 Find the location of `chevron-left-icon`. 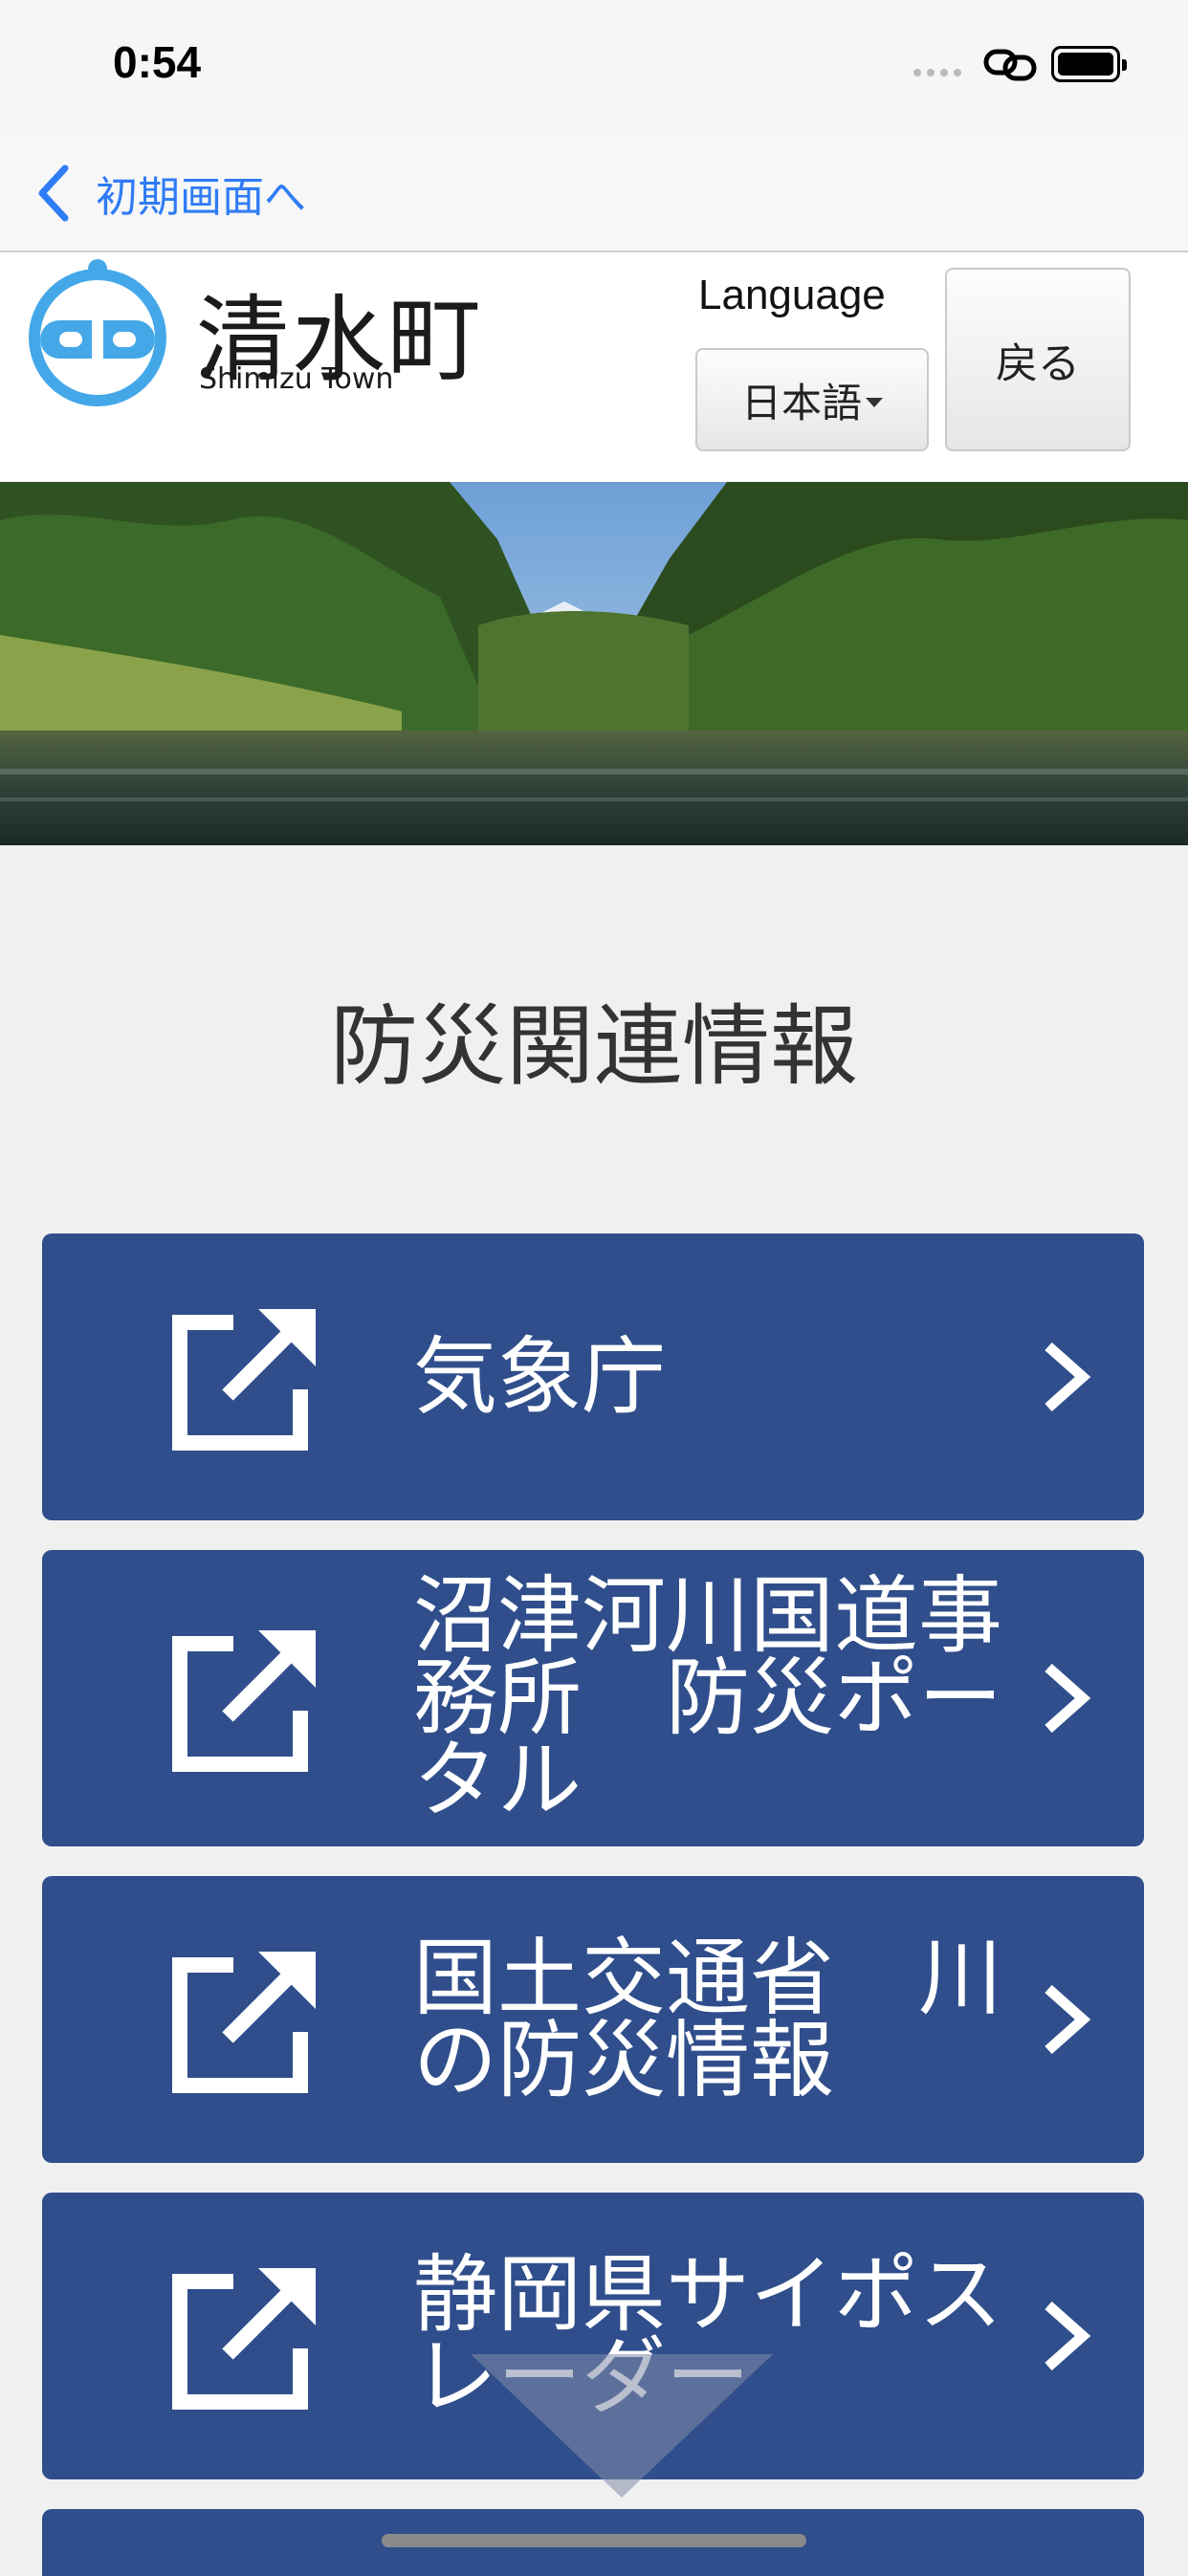

chevron-left-icon is located at coordinates (53, 193).